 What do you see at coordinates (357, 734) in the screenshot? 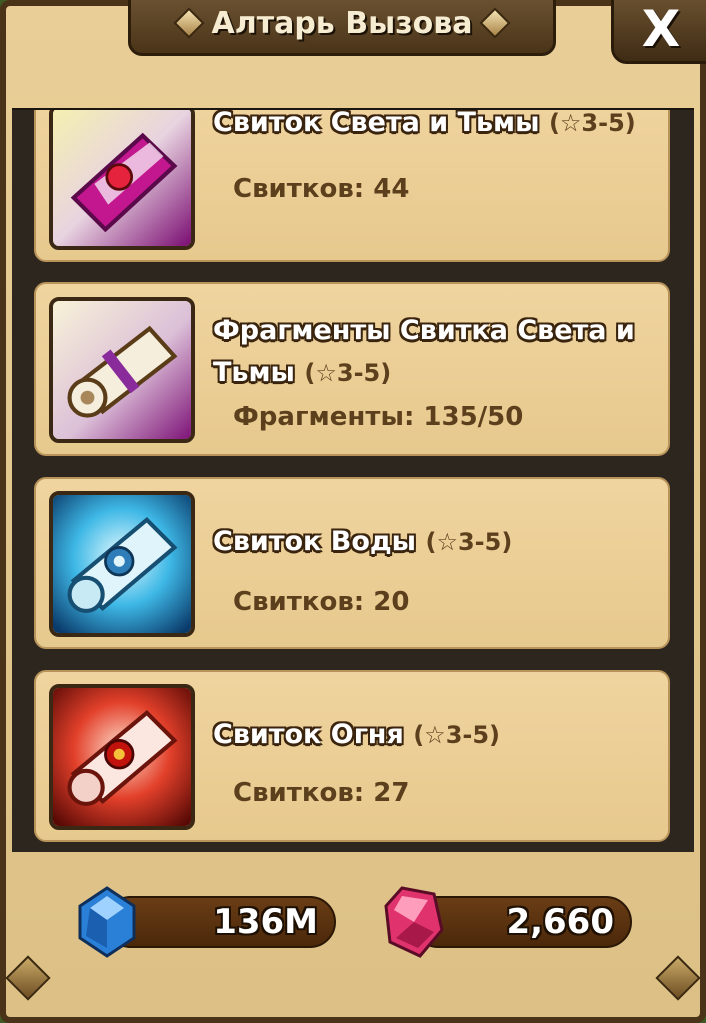
I see `item-title: Свиток Огня (☆3-5)` at bounding box center [357, 734].